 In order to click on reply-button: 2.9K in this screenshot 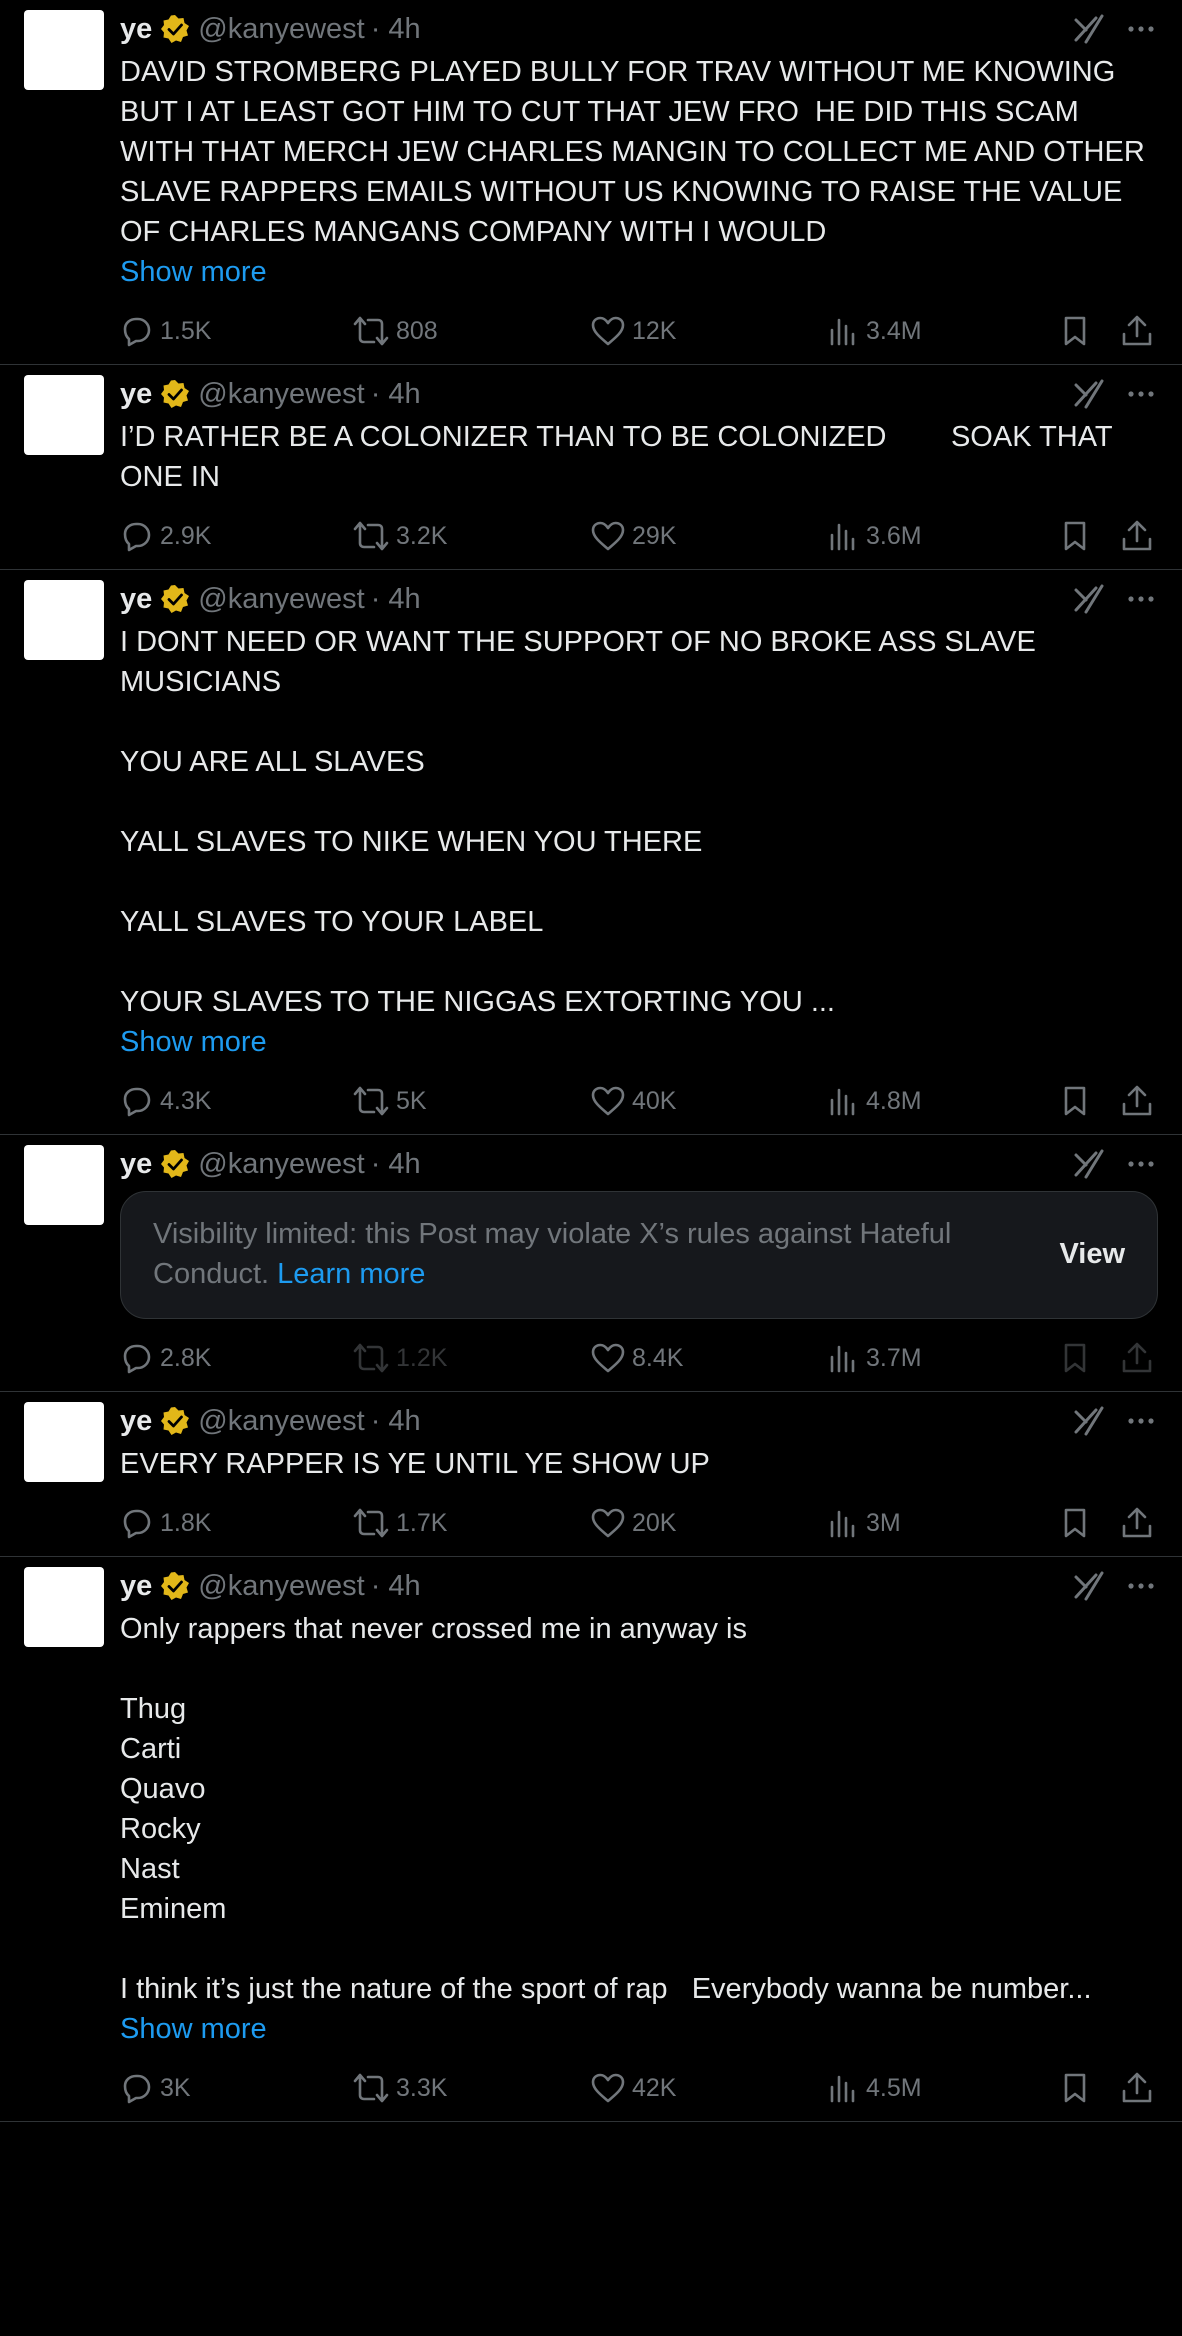, I will do `click(165, 536)`.